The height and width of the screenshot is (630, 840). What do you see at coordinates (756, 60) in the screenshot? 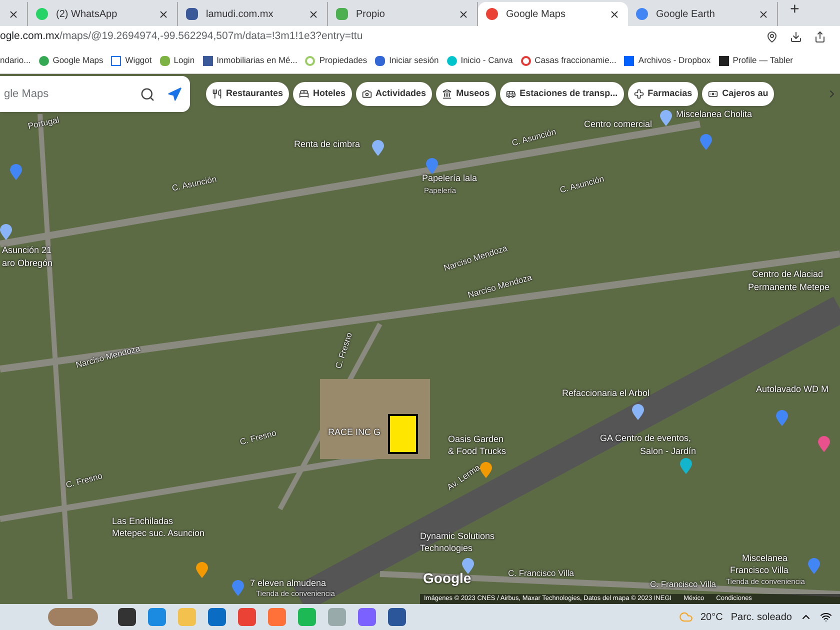
I see `bookmark-item: Profile — Tabler` at bounding box center [756, 60].